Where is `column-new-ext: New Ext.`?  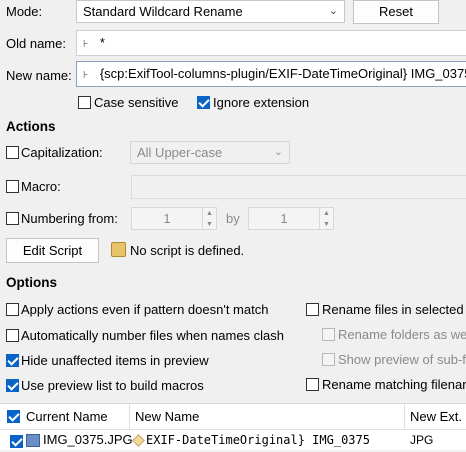 column-new-ext: New Ext. is located at coordinates (436, 417).